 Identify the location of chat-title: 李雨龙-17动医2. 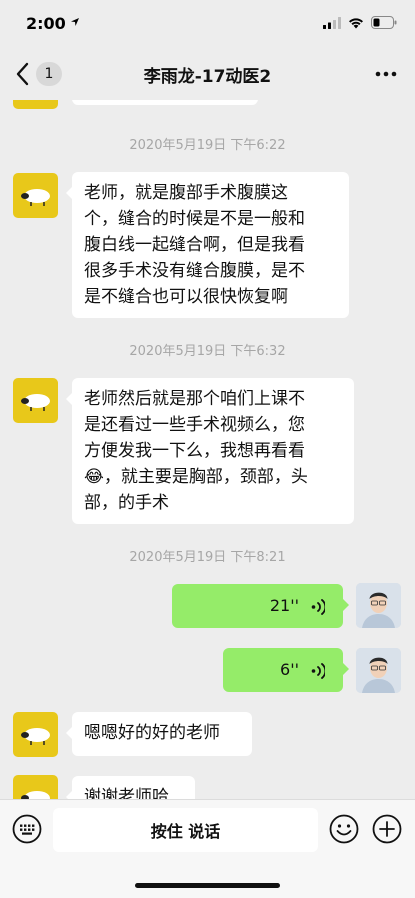
(207, 77).